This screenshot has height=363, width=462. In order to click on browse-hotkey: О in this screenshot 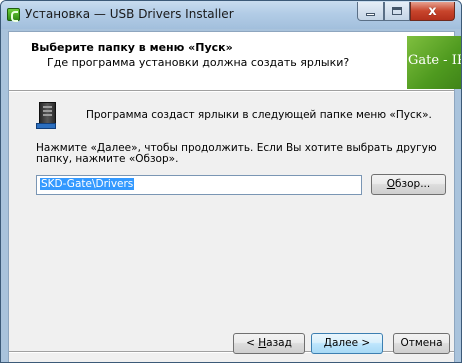, I will do `click(391, 184)`.